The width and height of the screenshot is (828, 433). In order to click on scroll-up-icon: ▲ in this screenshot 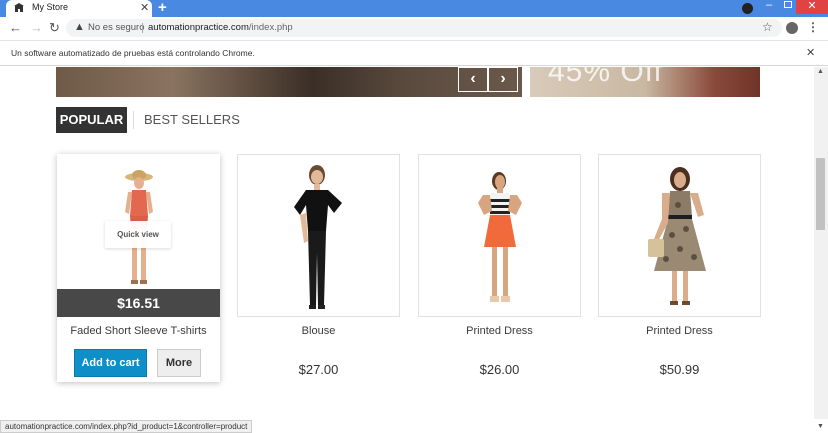, I will do `click(820, 71)`.